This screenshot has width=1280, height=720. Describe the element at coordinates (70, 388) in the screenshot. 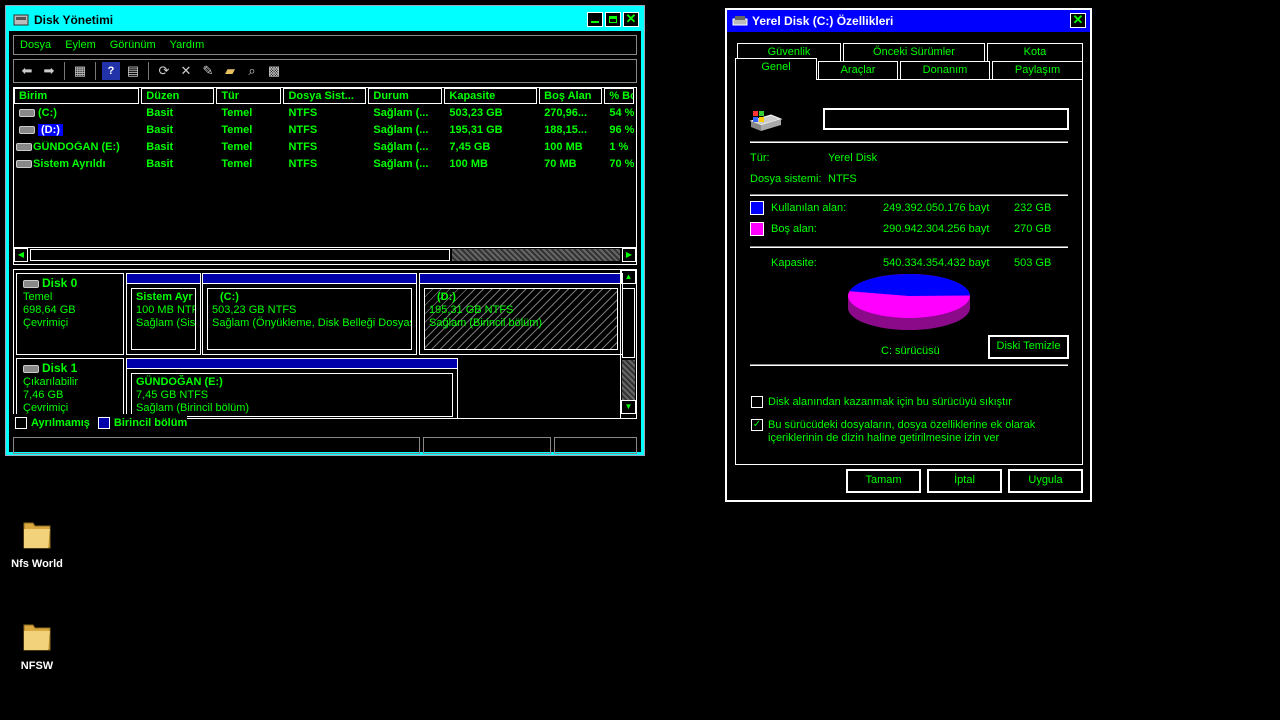

I see `disk-1-info: Disk 1 Çıkarılabilir 7,46 GB Çevrimiçi` at that location.